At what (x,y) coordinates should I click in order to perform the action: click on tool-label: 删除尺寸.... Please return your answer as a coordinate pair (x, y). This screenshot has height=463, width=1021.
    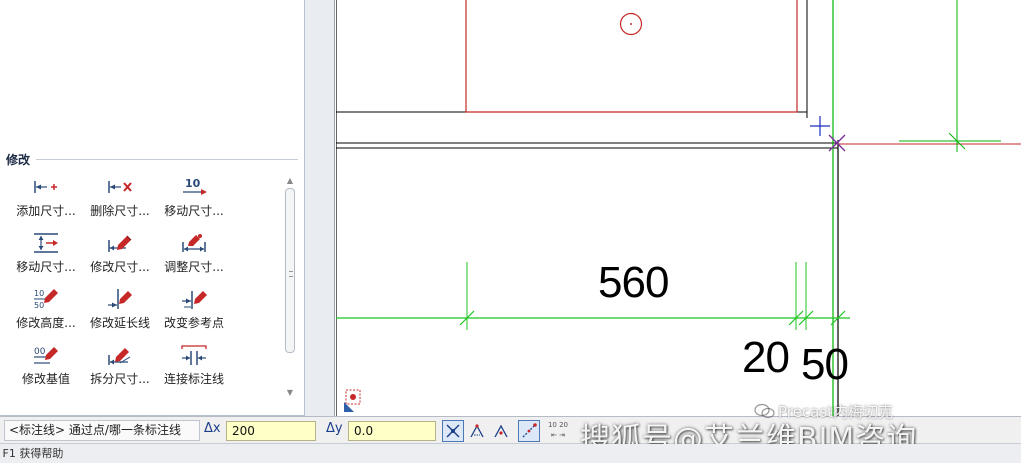
    Looking at the image, I should click on (120, 211).